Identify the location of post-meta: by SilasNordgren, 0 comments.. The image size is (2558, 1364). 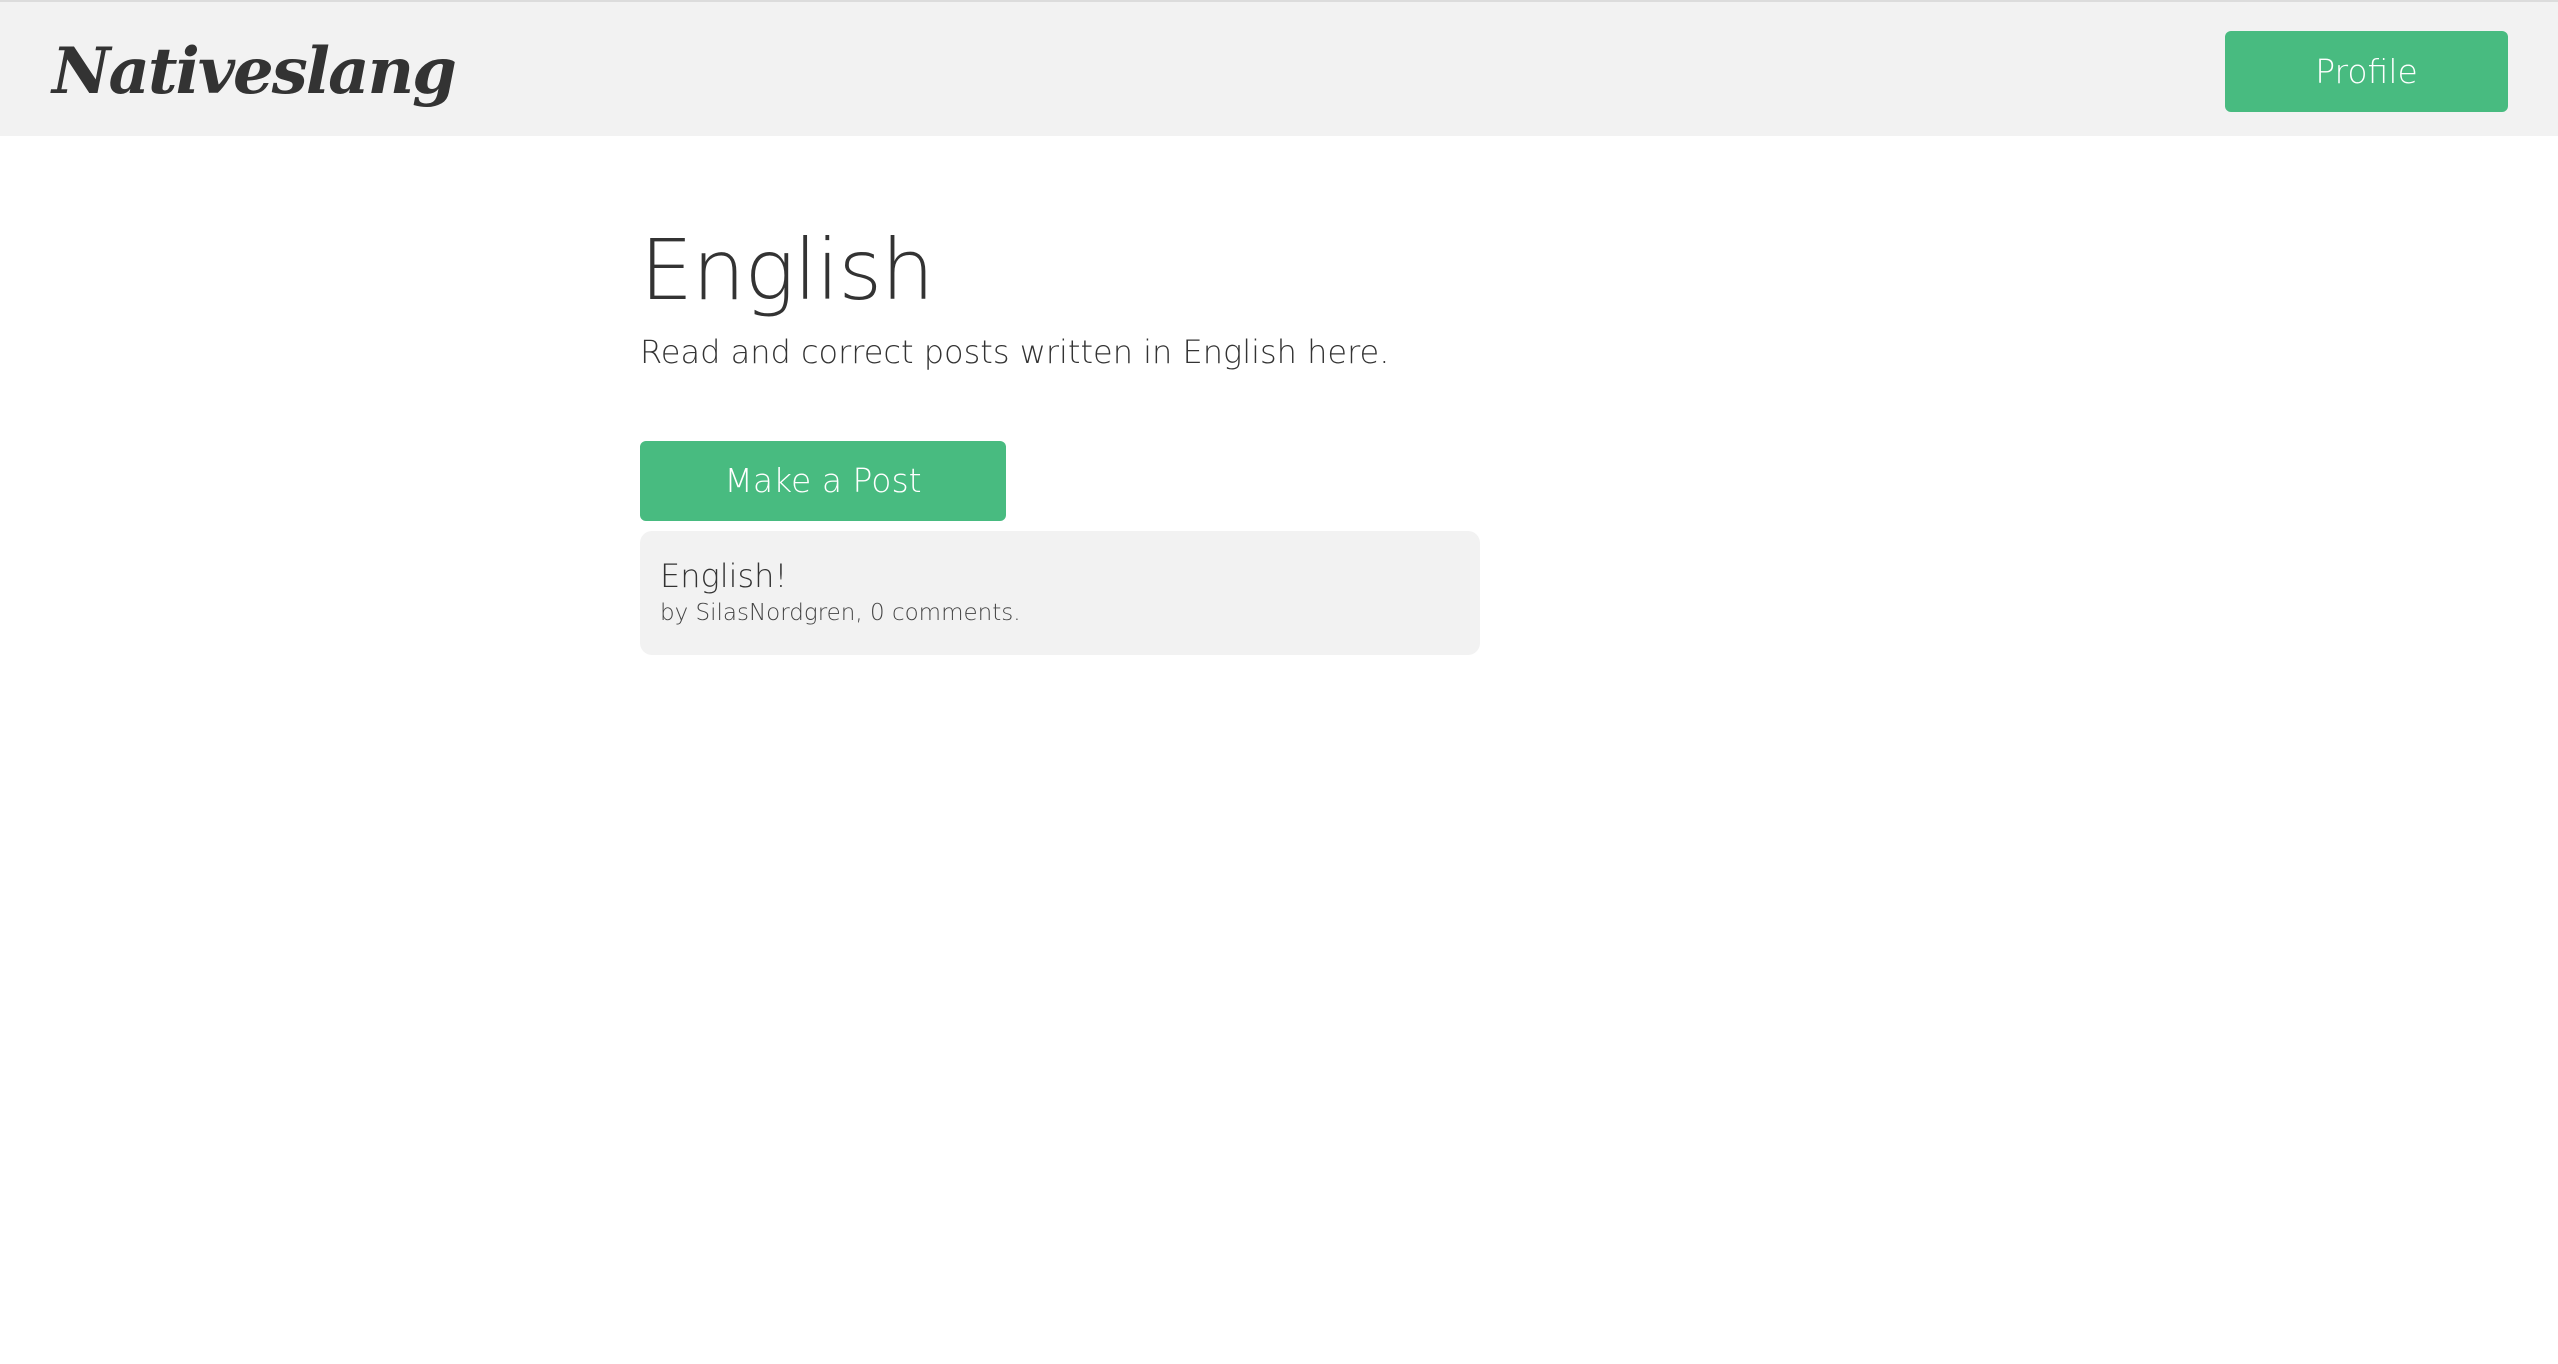
(840, 613).